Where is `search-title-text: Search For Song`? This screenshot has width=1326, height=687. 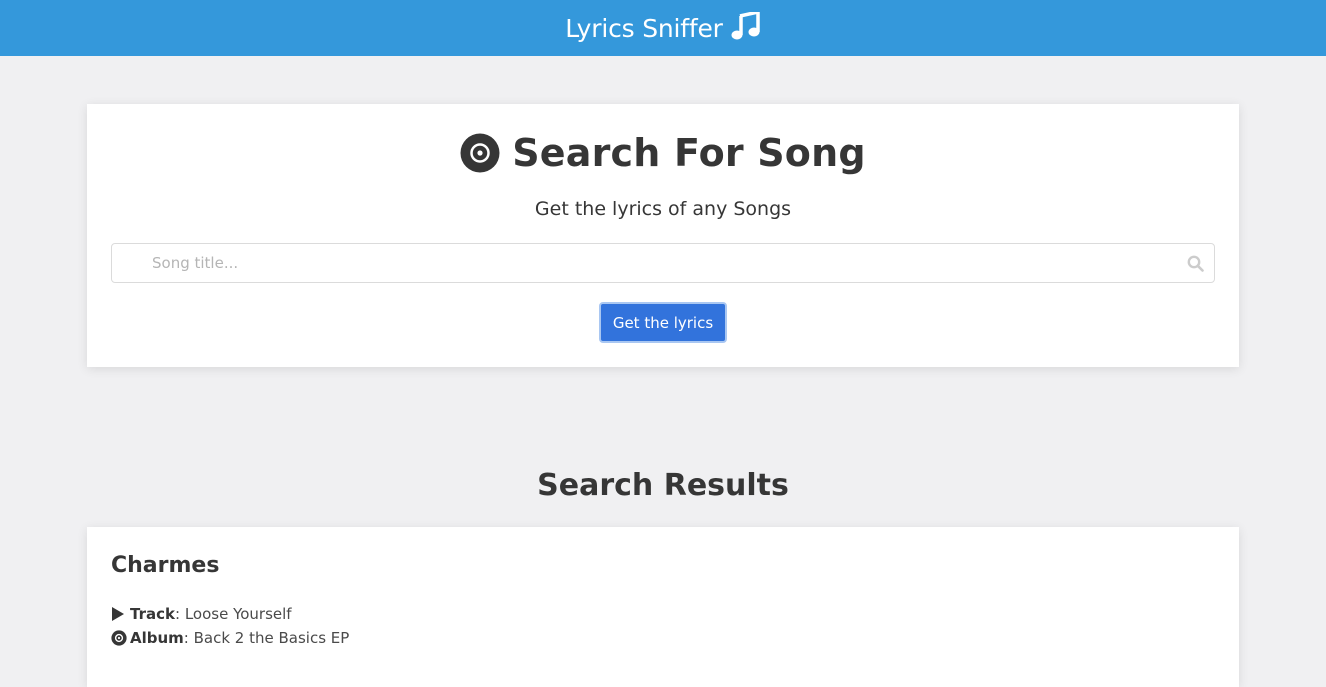 search-title-text: Search For Song is located at coordinates (689, 153).